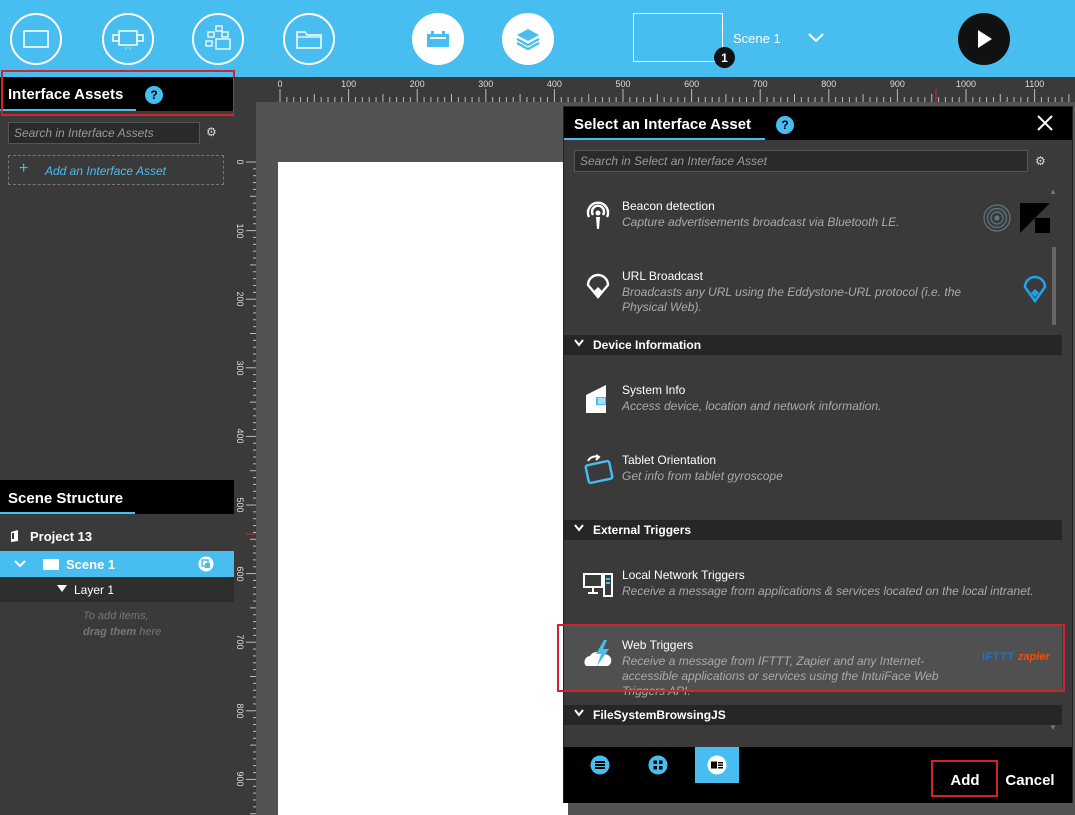 The image size is (1075, 815). I want to click on system-info-icon, so click(596, 399).